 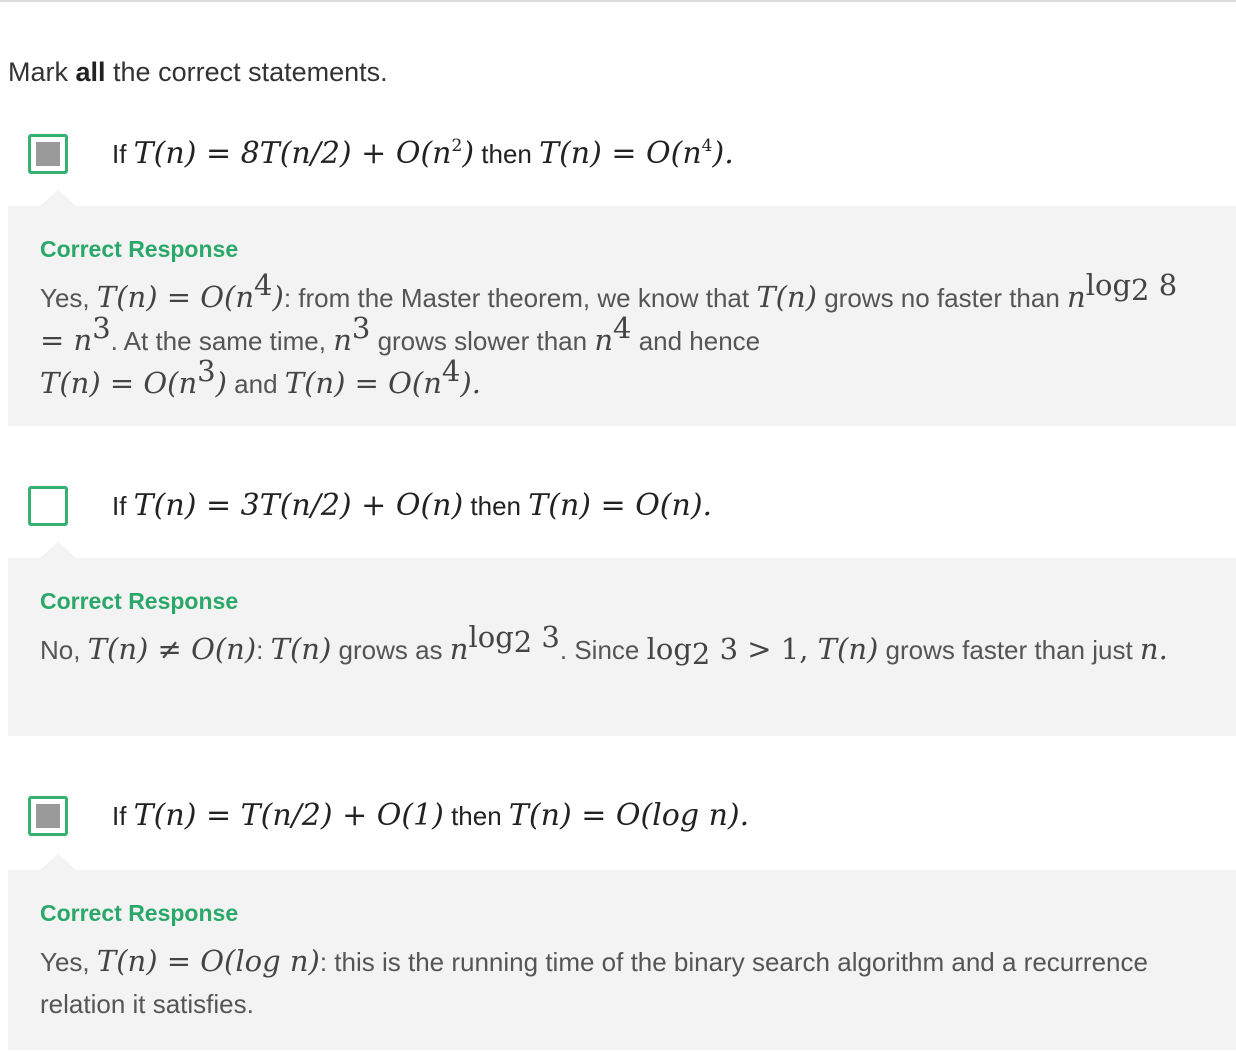 What do you see at coordinates (618, 1) in the screenshot?
I see `top-divider` at bounding box center [618, 1].